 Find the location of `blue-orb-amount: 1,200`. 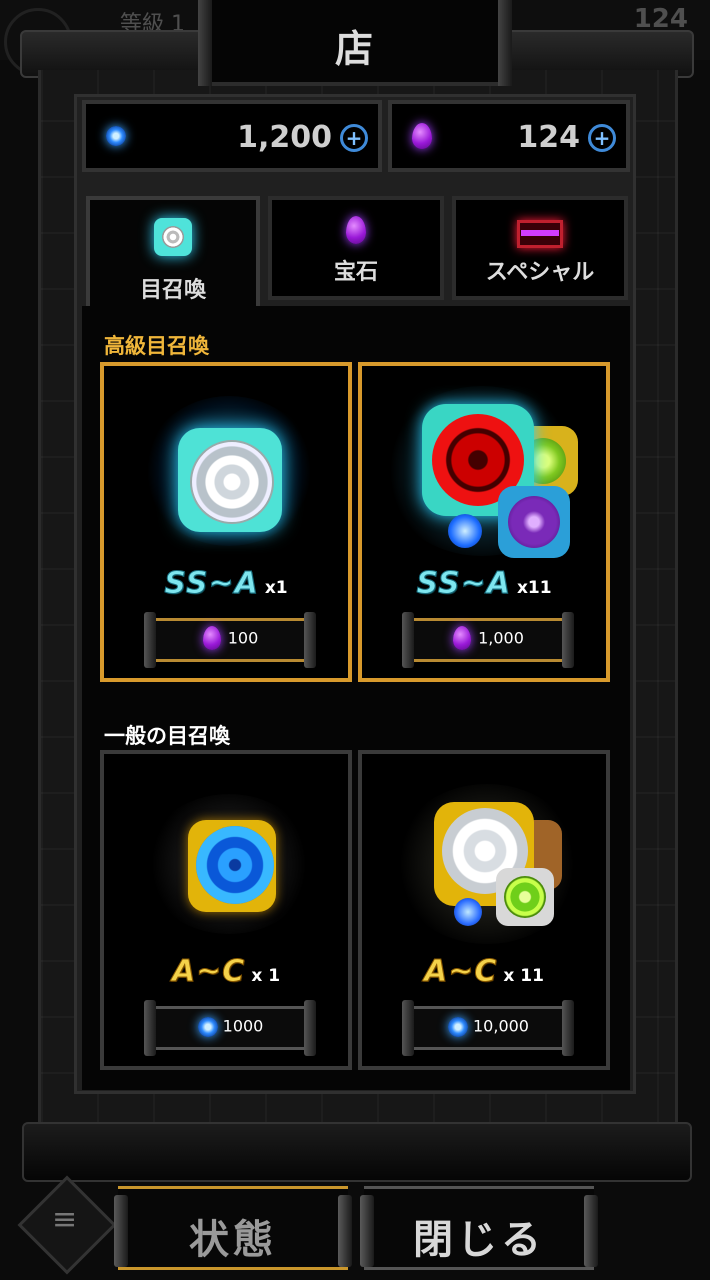

blue-orb-amount: 1,200 is located at coordinates (284, 137).